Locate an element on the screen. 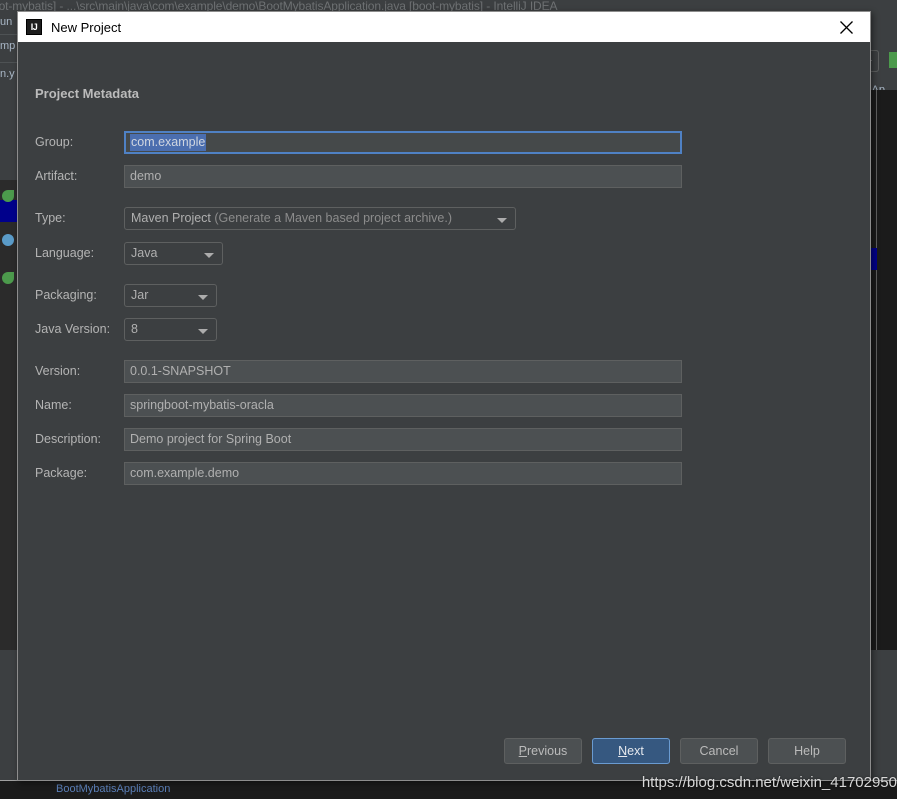 The width and height of the screenshot is (897, 799). section-title: Project Metadata is located at coordinates (87, 93).